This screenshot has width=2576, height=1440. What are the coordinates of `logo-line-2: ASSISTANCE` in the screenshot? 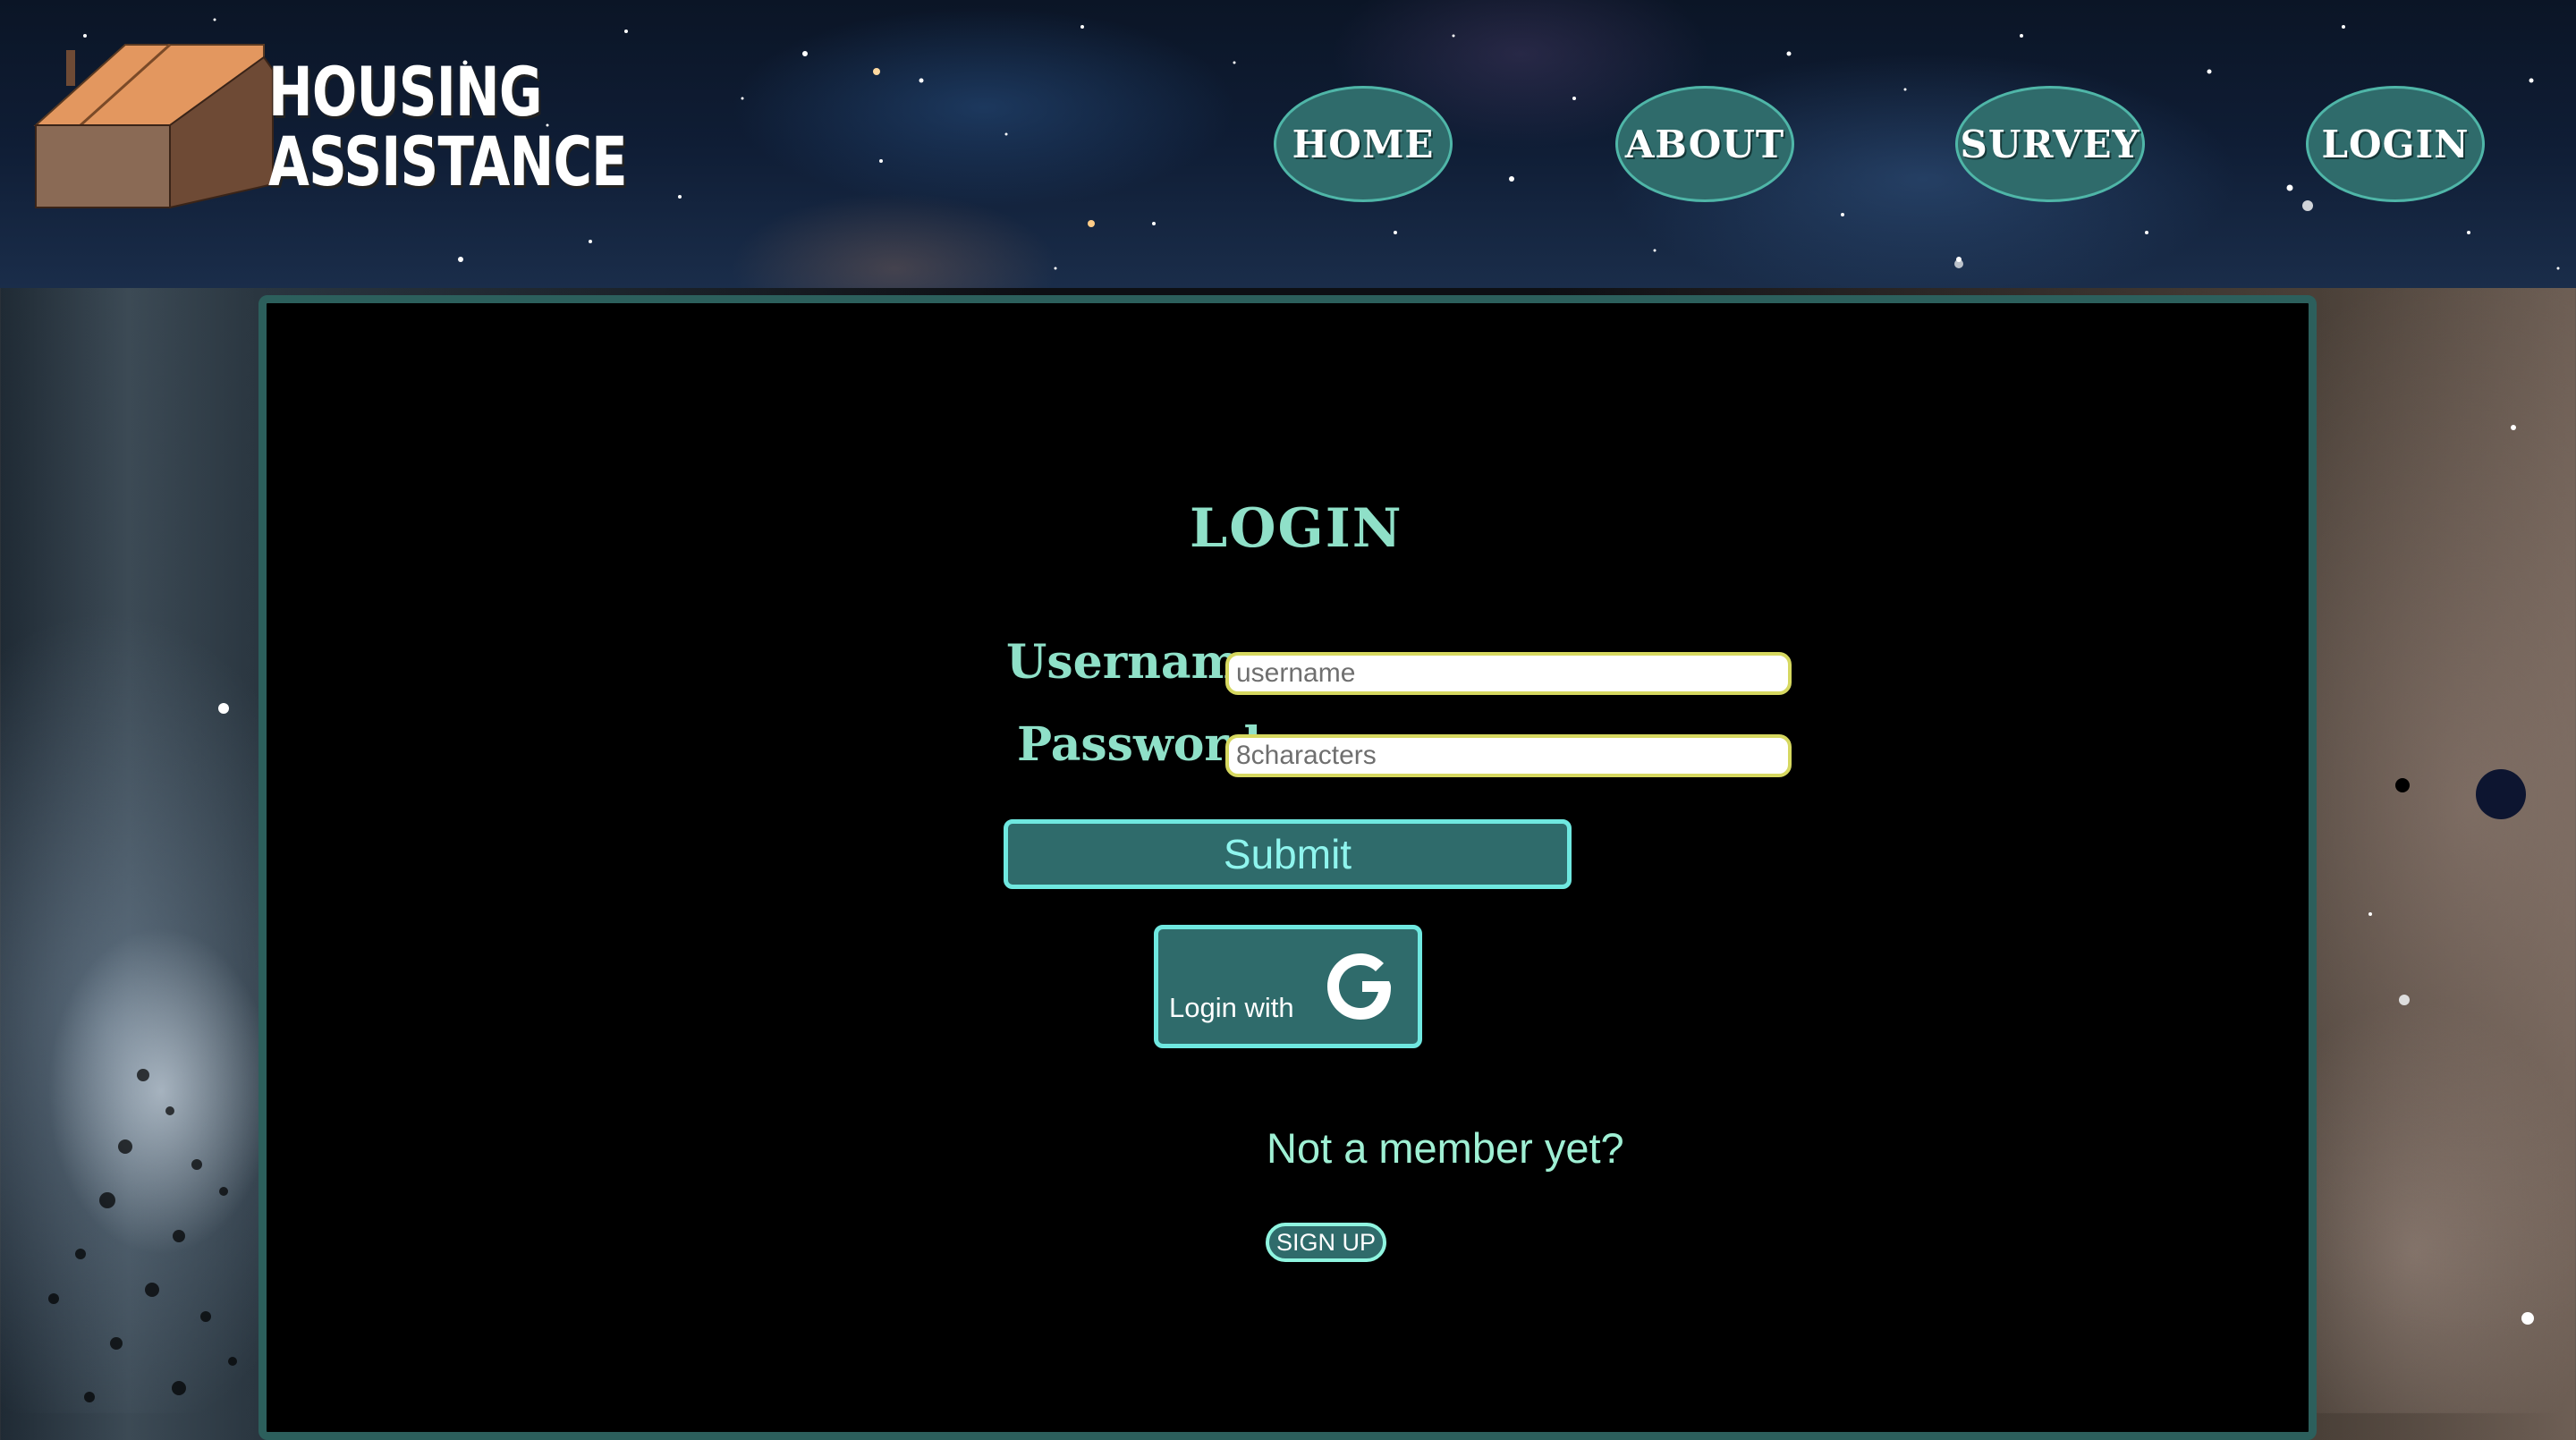 It's located at (448, 161).